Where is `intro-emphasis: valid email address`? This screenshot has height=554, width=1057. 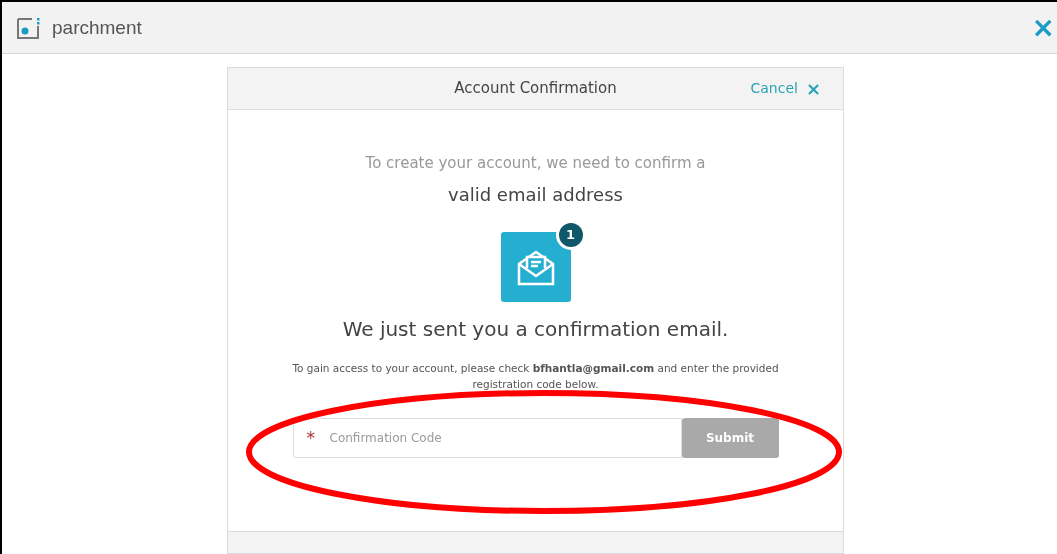
intro-emphasis: valid email address is located at coordinates (535, 194).